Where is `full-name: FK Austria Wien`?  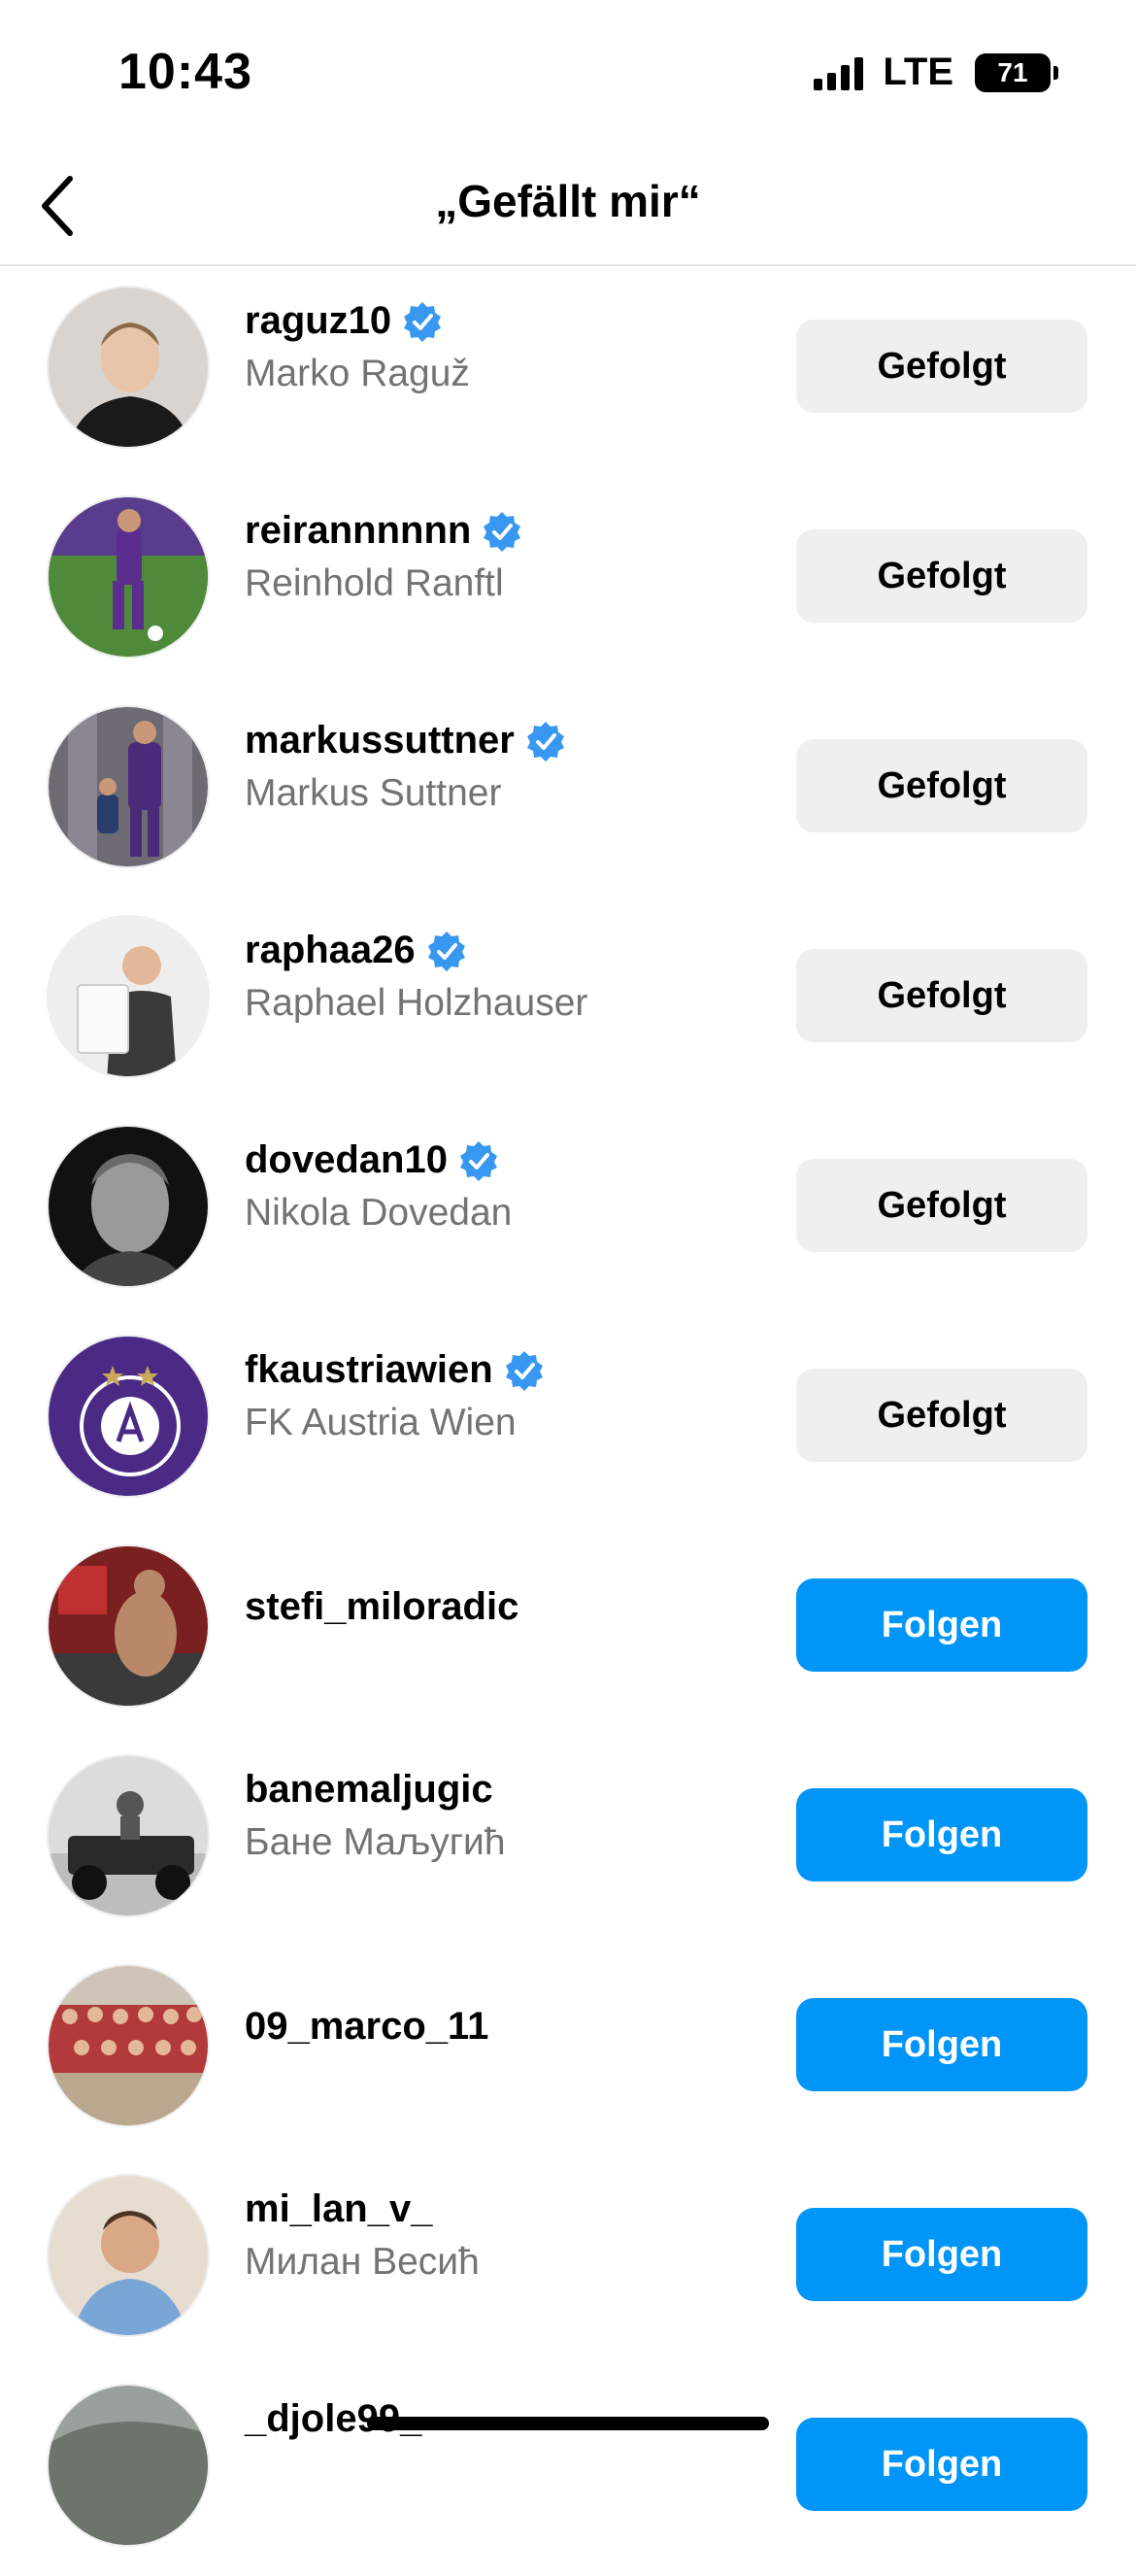 full-name: FK Austria Wien is located at coordinates (381, 1422).